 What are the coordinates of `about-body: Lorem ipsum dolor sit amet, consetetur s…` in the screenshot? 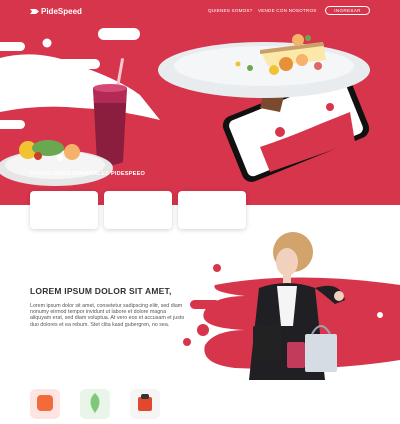 It's located at (107, 315).